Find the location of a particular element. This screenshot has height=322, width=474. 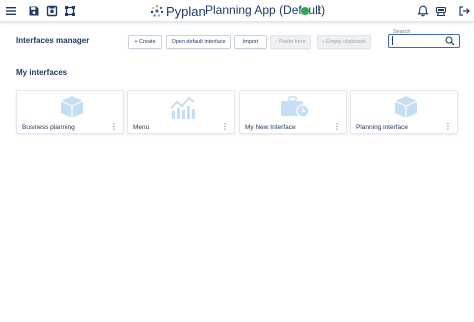

save-icon is located at coordinates (34, 11).